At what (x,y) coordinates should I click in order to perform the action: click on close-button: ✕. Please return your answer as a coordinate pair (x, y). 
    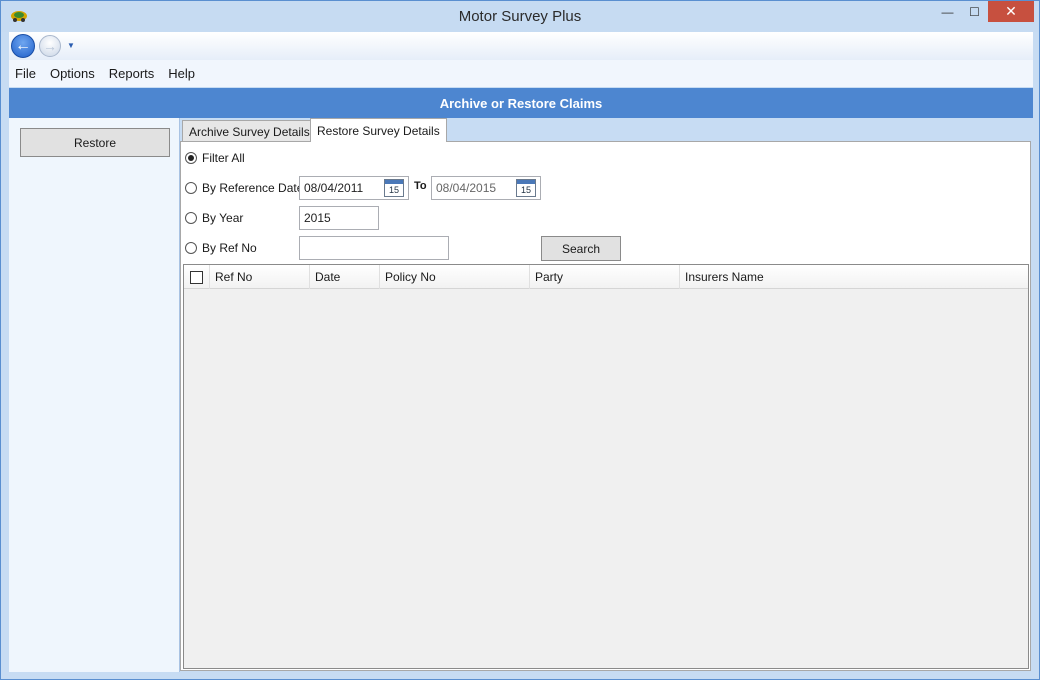
    Looking at the image, I should click on (1011, 11).